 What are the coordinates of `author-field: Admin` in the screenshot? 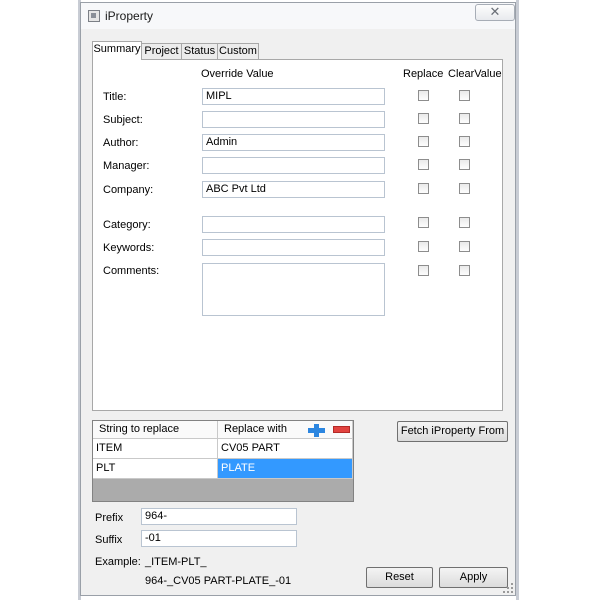 It's located at (293, 142).